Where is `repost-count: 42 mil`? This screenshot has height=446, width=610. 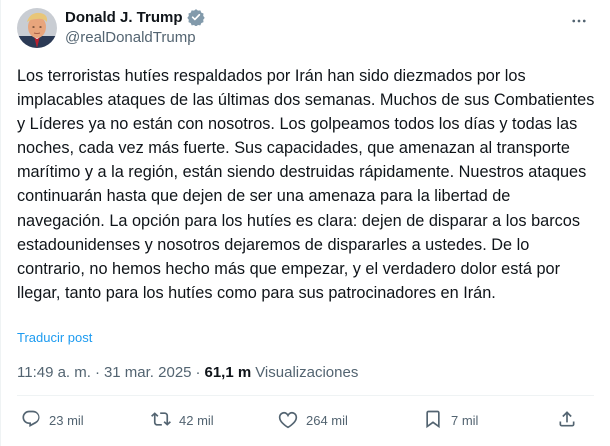 repost-count: 42 mil is located at coordinates (196, 420).